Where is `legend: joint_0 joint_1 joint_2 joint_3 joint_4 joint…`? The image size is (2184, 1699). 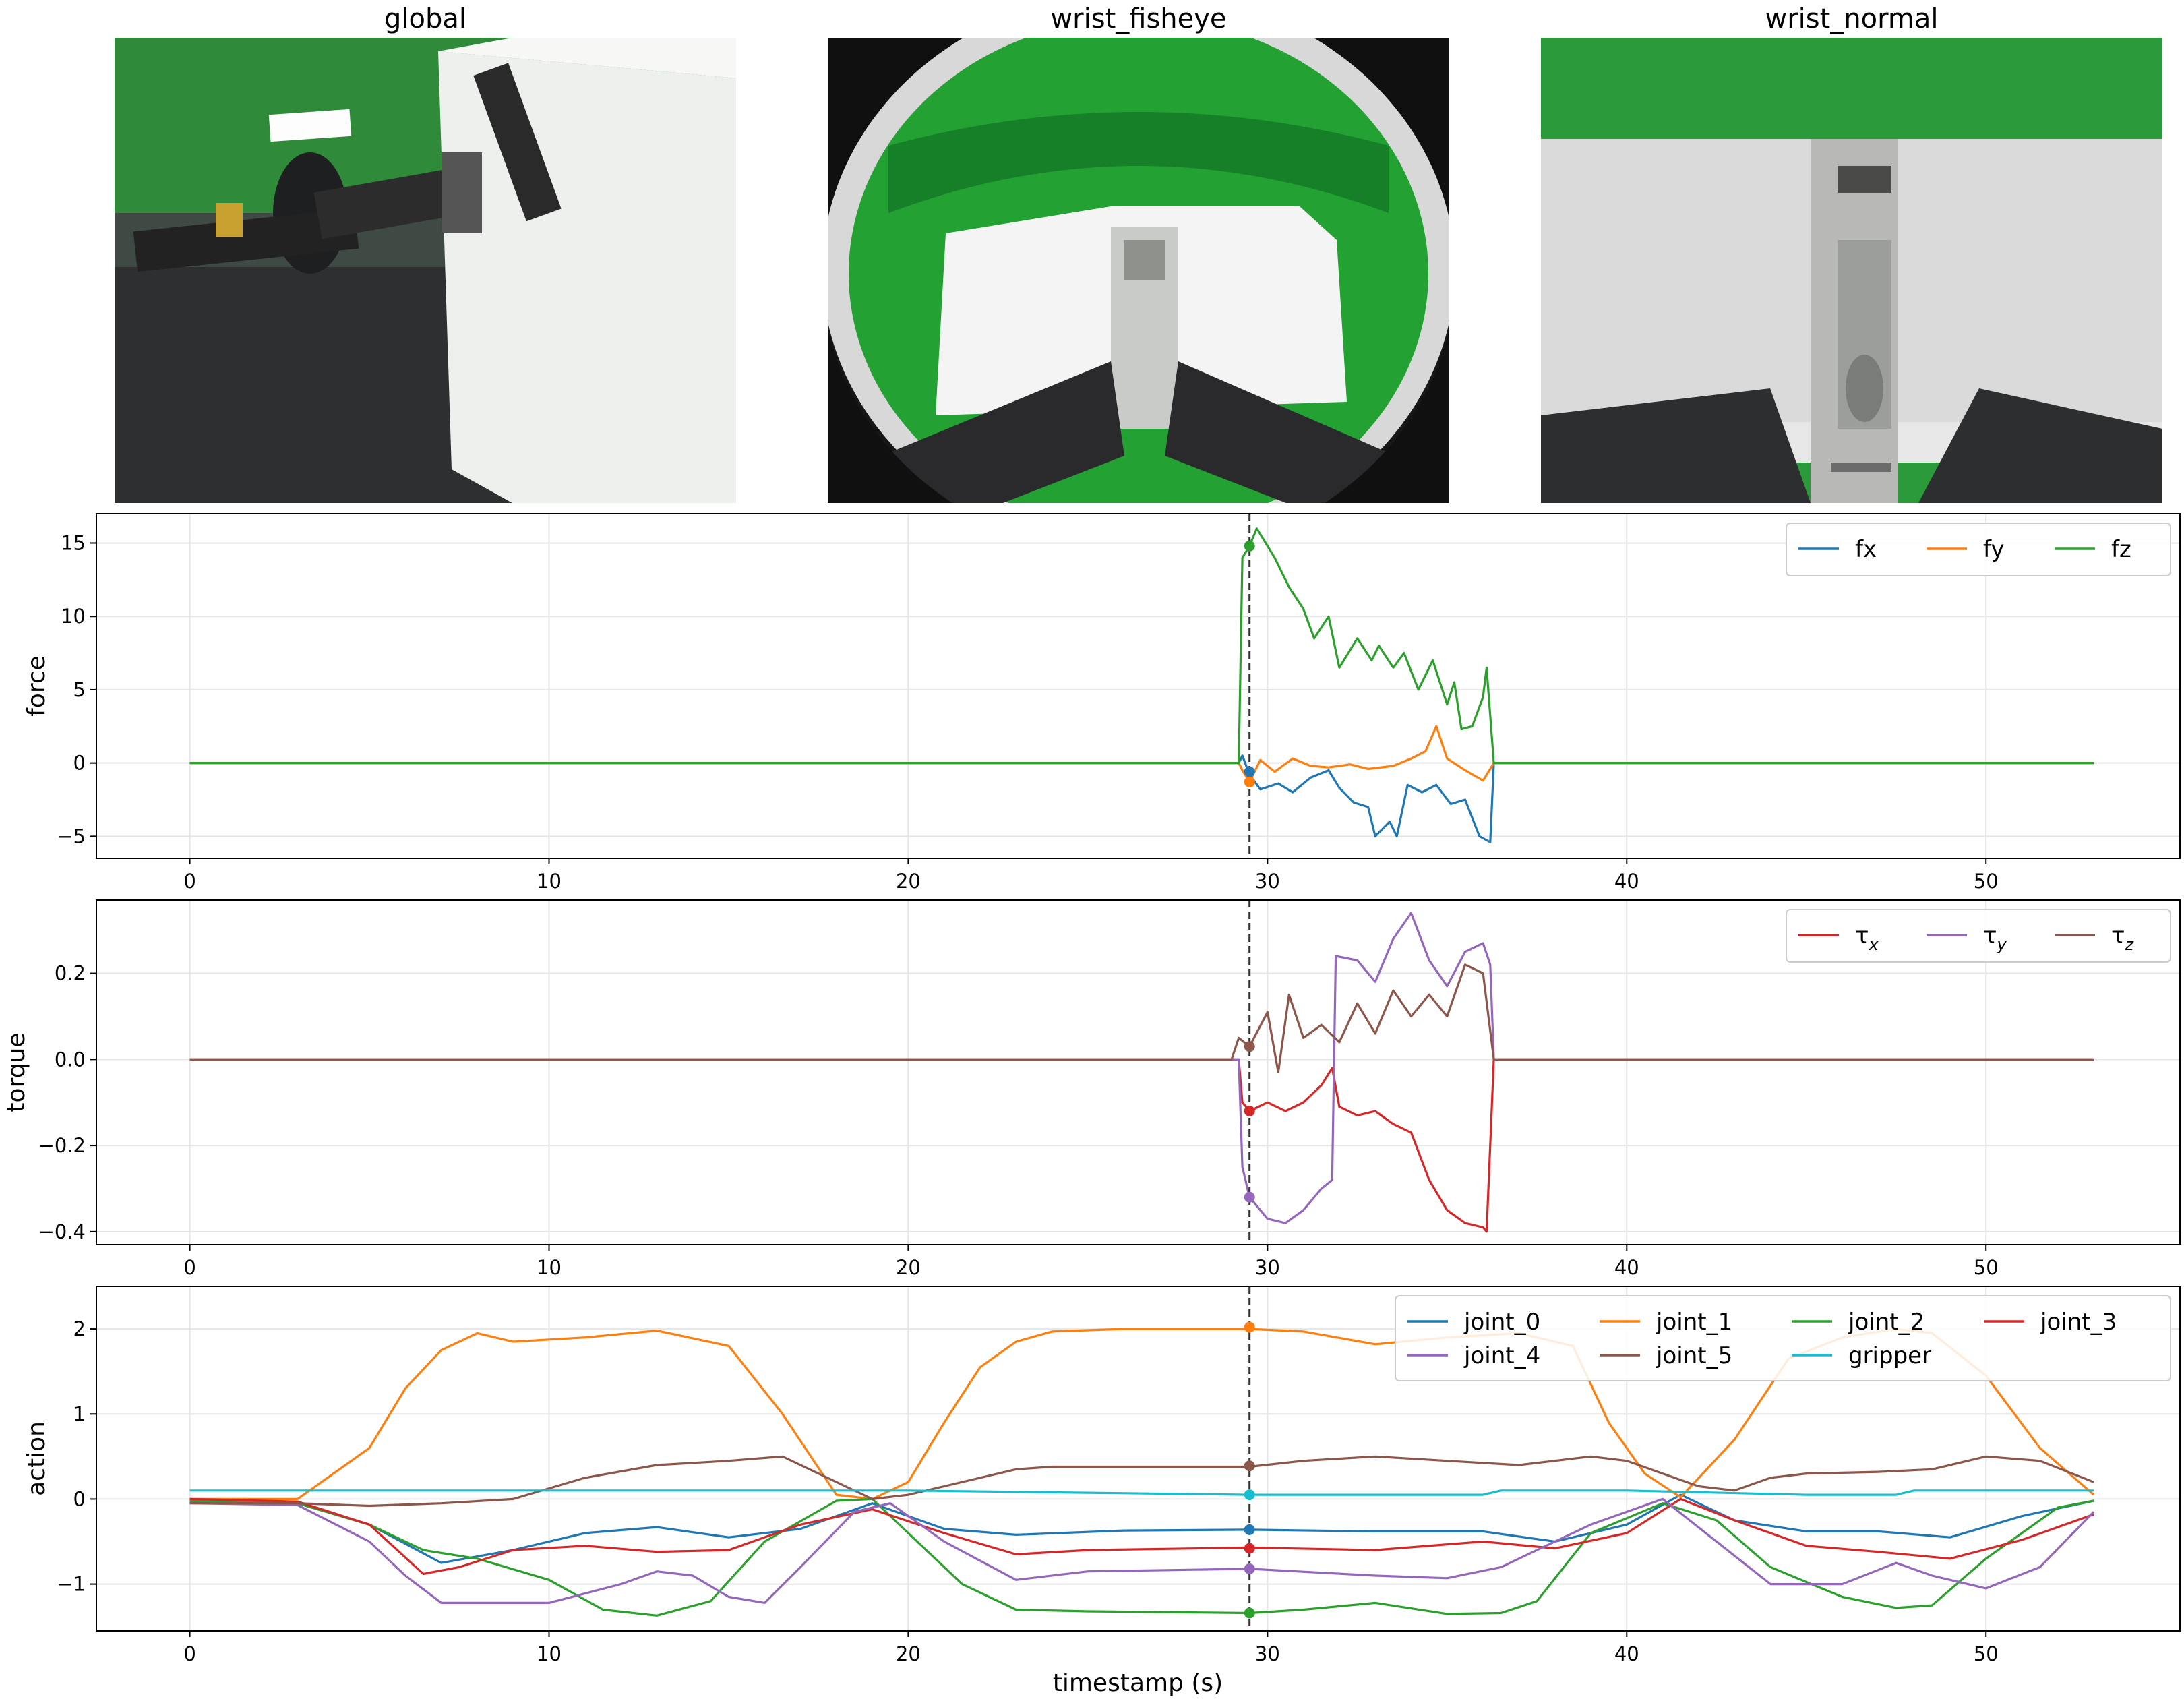 legend: joint_0 joint_1 joint_2 joint_3 joint_4 joint… is located at coordinates (1783, 1338).